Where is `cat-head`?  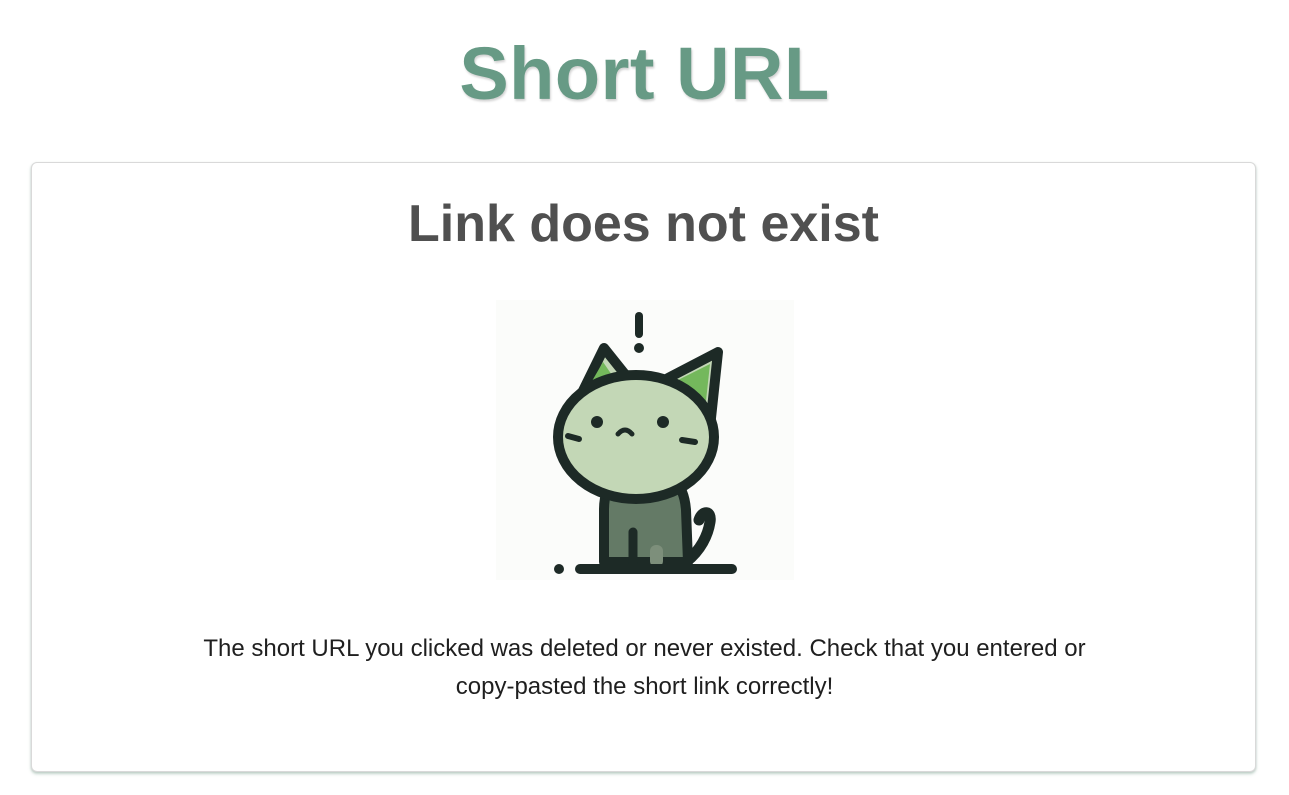
cat-head is located at coordinates (636, 437).